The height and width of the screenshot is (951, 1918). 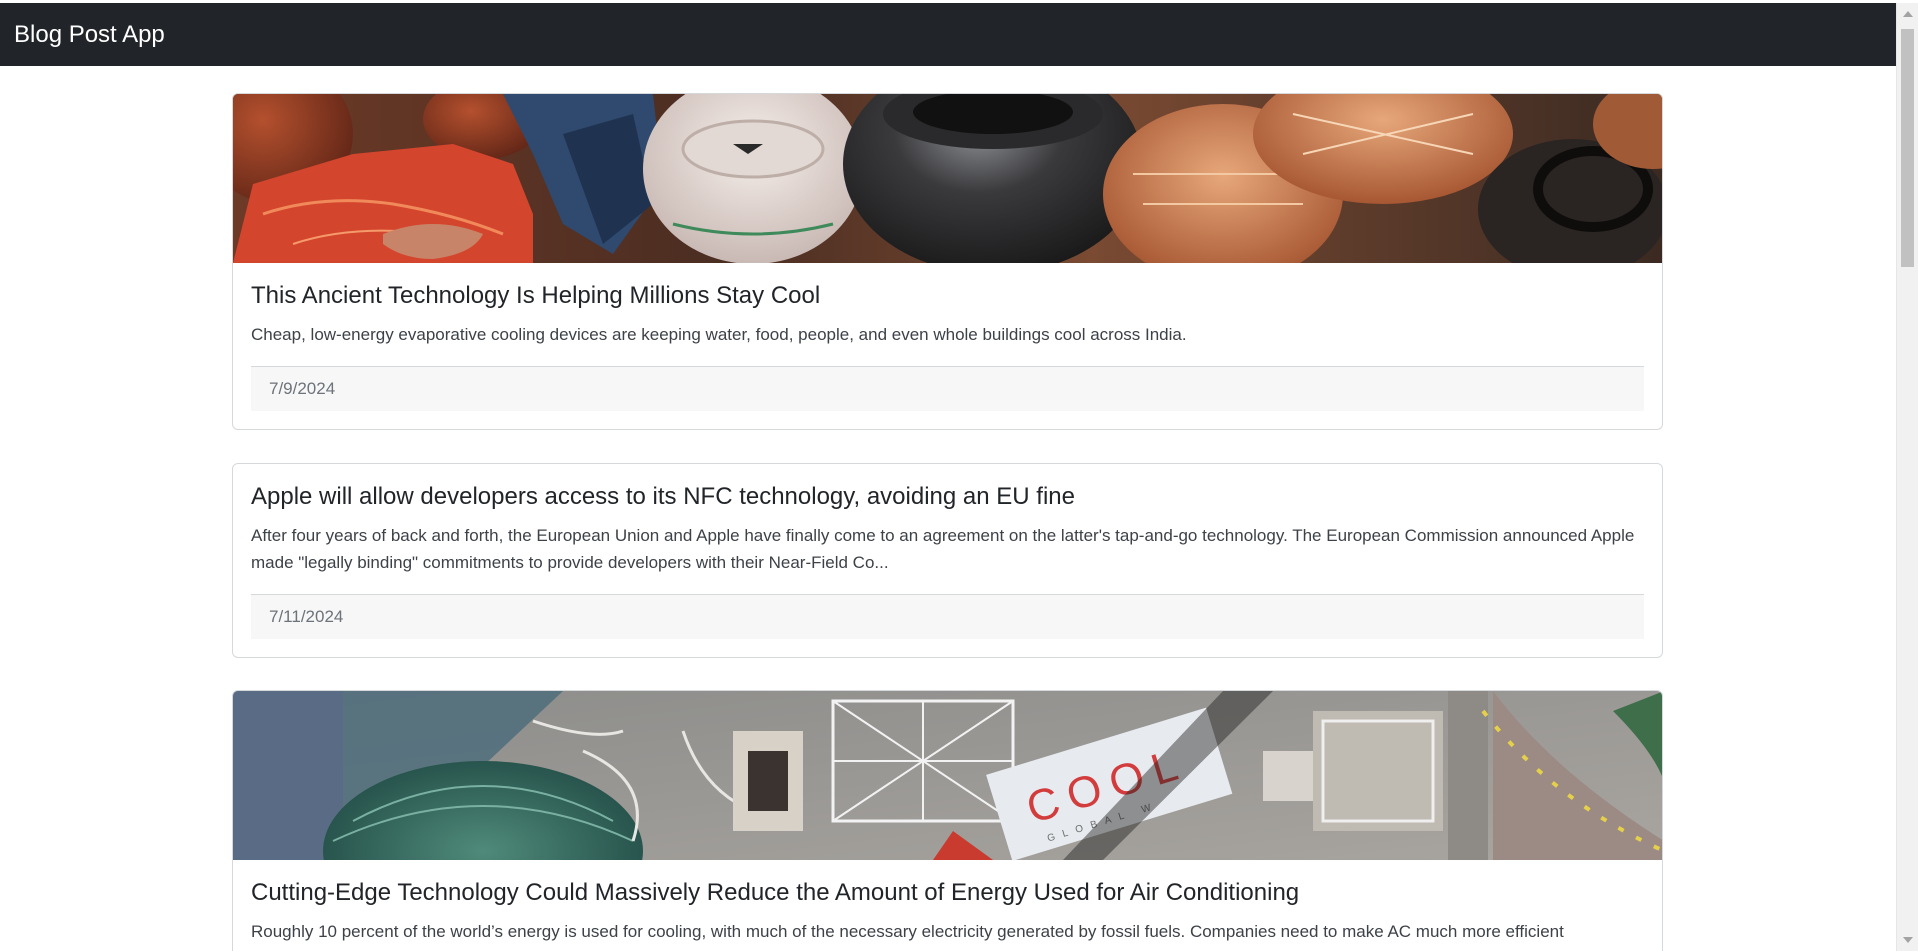 I want to click on rooftop-aerial-illustration: COOL GLOBAL W, so click(x=947, y=775).